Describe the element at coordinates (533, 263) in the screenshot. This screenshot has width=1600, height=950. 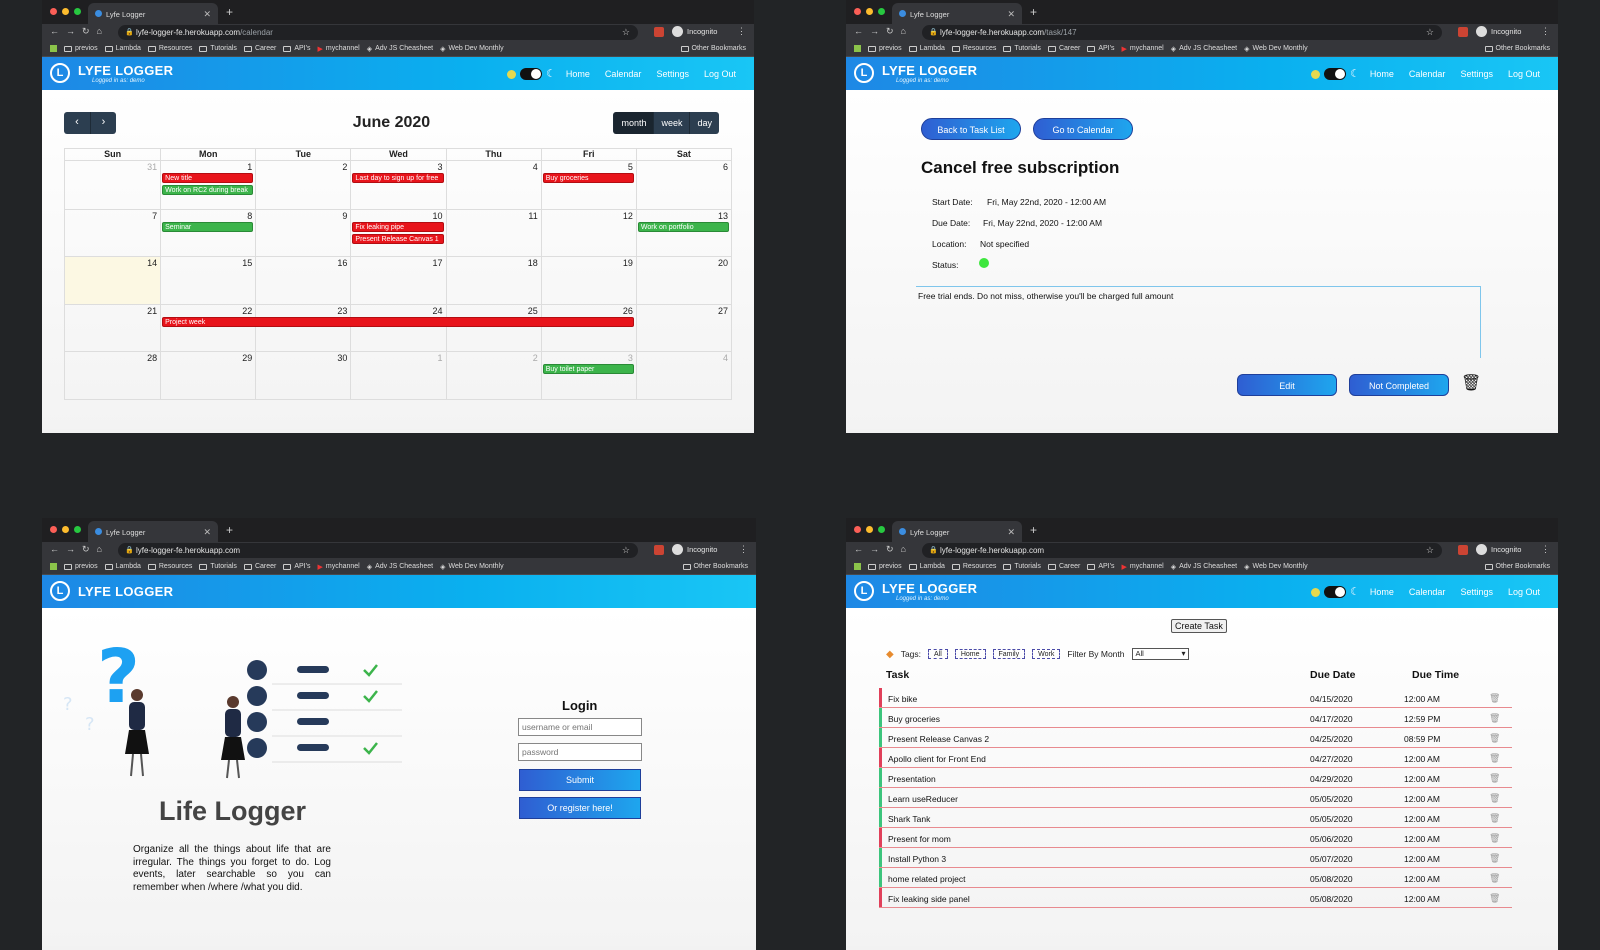
I see `day-number: 18` at that location.